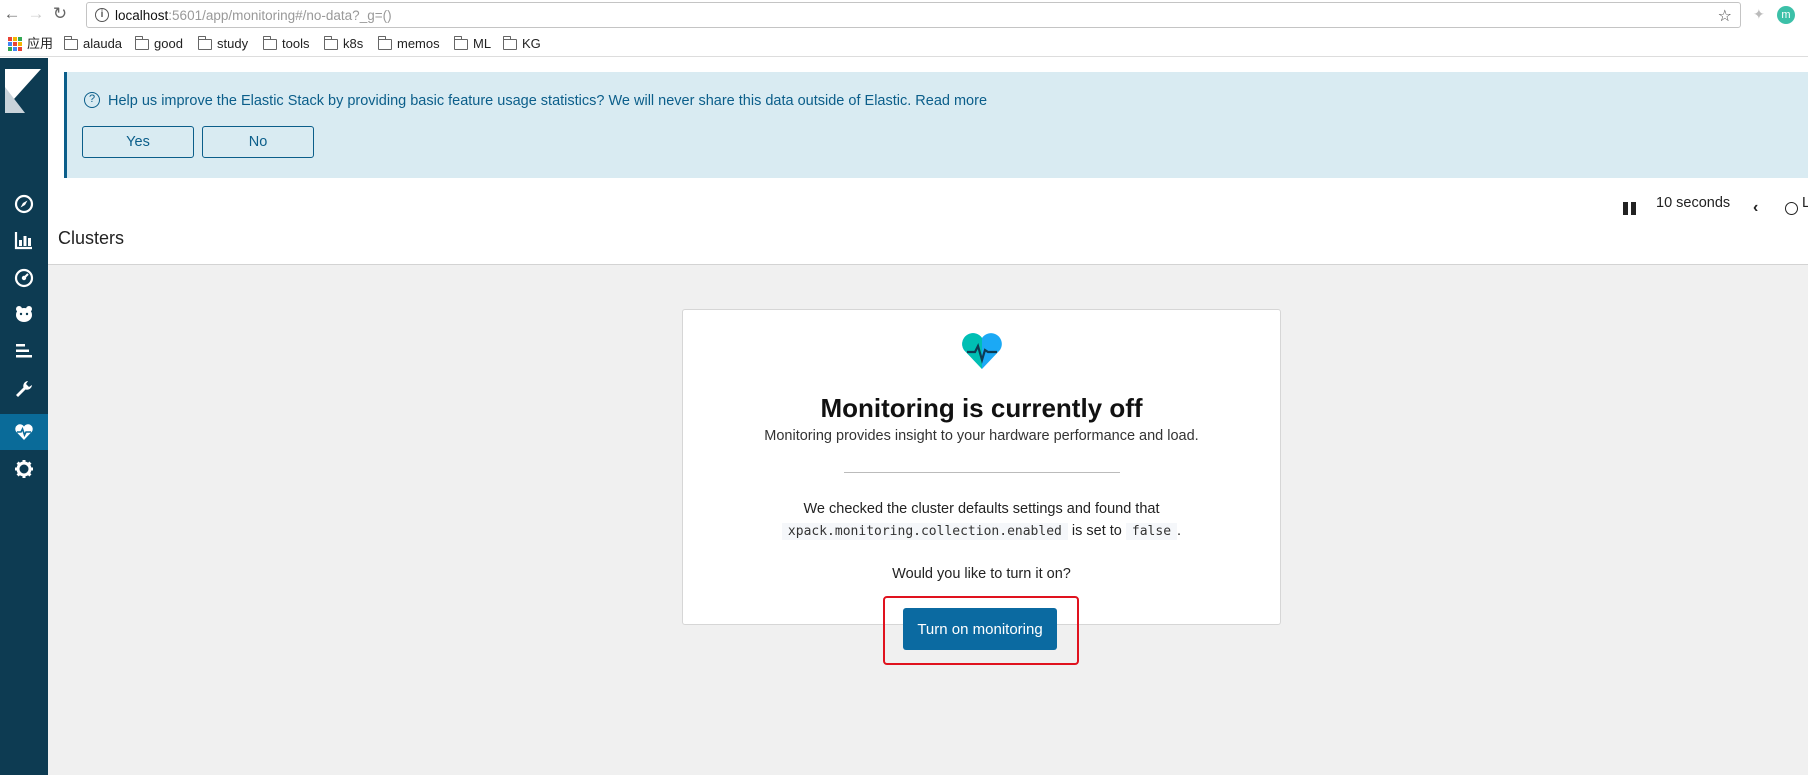  I want to click on divider, so click(982, 472).